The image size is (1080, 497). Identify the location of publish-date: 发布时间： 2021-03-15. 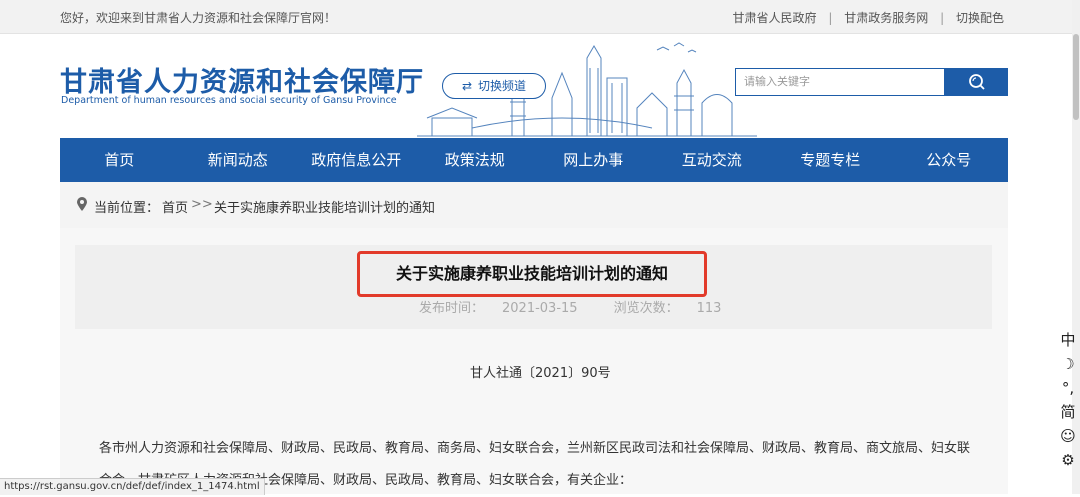
(507, 308).